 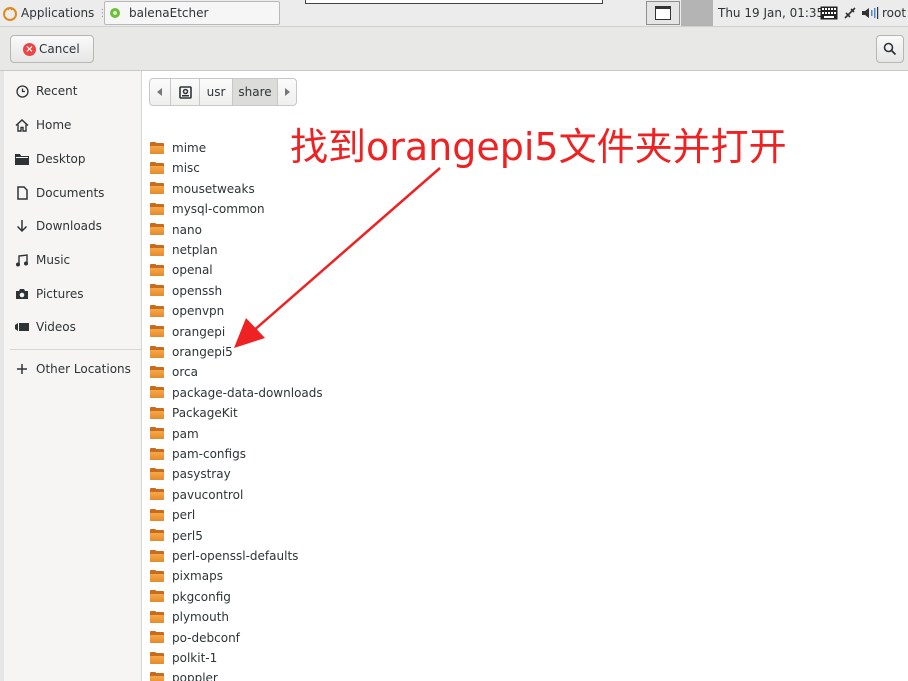 I want to click on search-button, so click(x=890, y=49).